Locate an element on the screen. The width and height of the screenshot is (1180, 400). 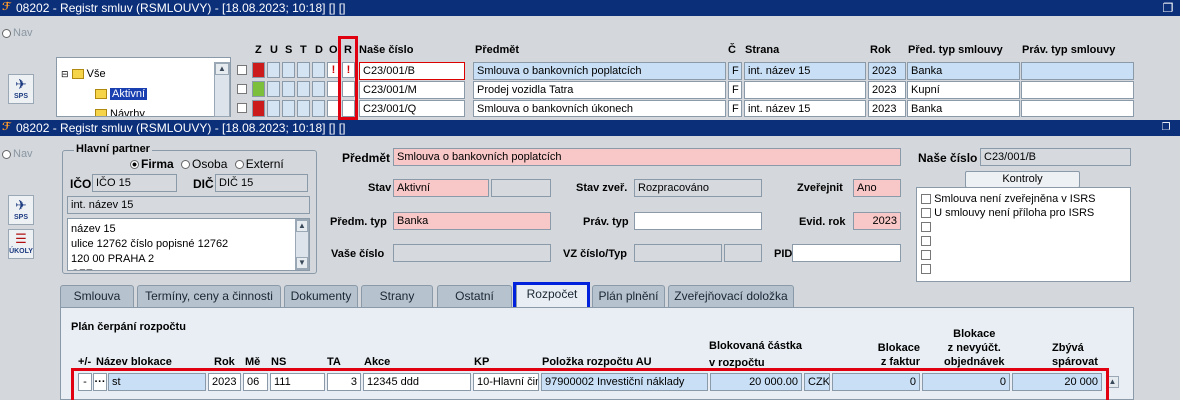
radio-firma-icon is located at coordinates (134, 165).